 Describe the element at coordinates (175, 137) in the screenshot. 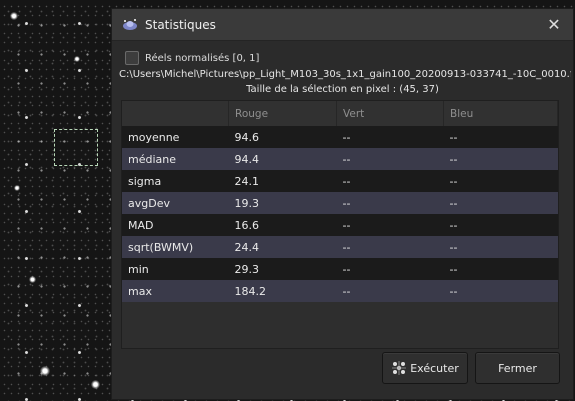

I see `stat-name: moyenne` at that location.